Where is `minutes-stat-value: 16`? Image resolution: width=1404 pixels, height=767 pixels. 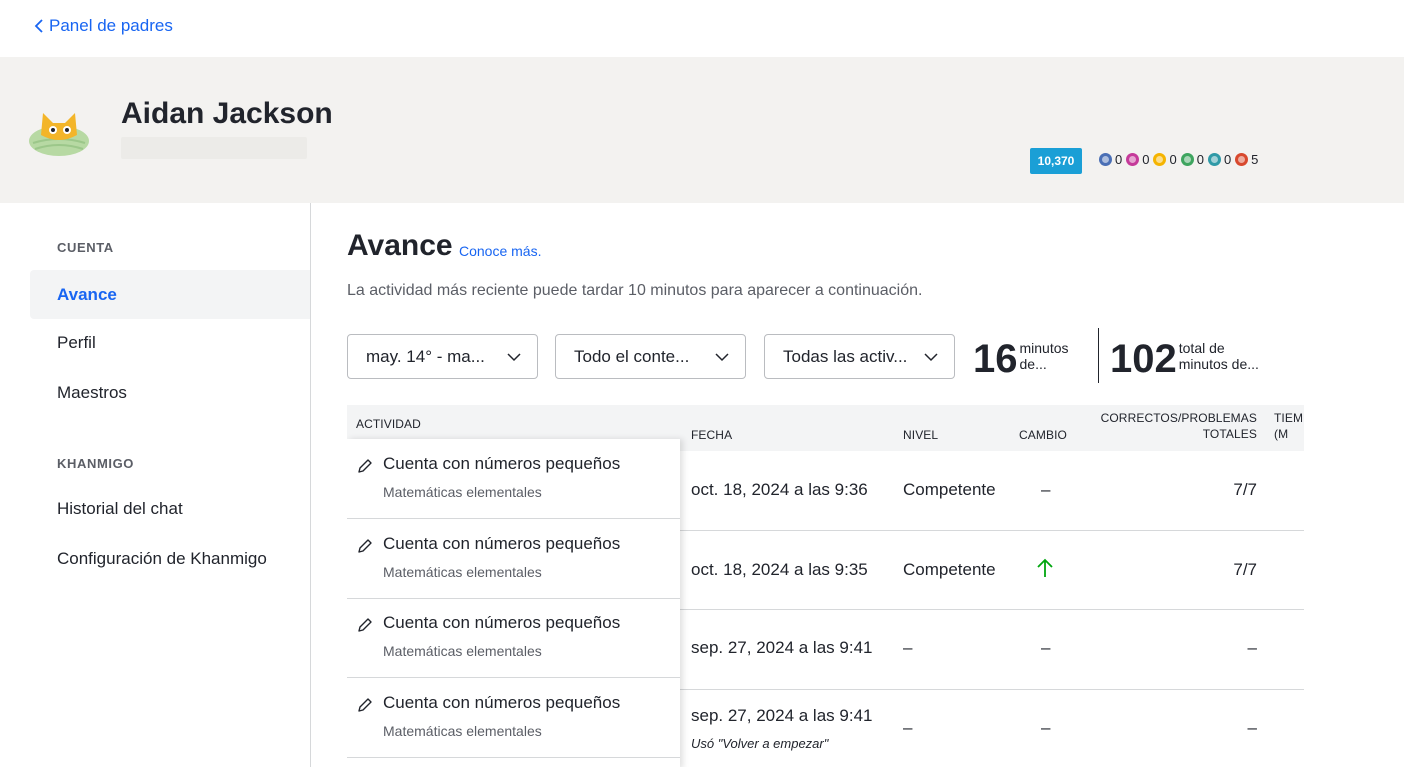
minutes-stat-value: 16 is located at coordinates (995, 359).